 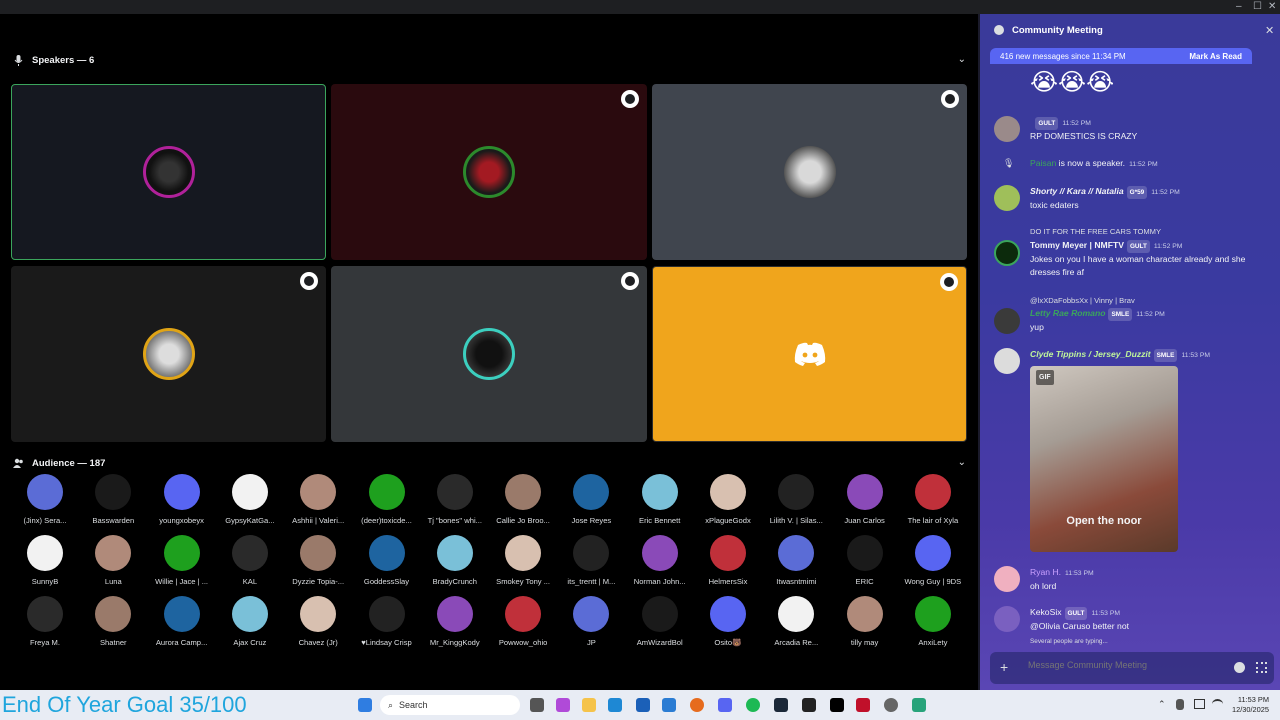 What do you see at coordinates (1269, 30) in the screenshot?
I see `close-chat-icon: ✕` at bounding box center [1269, 30].